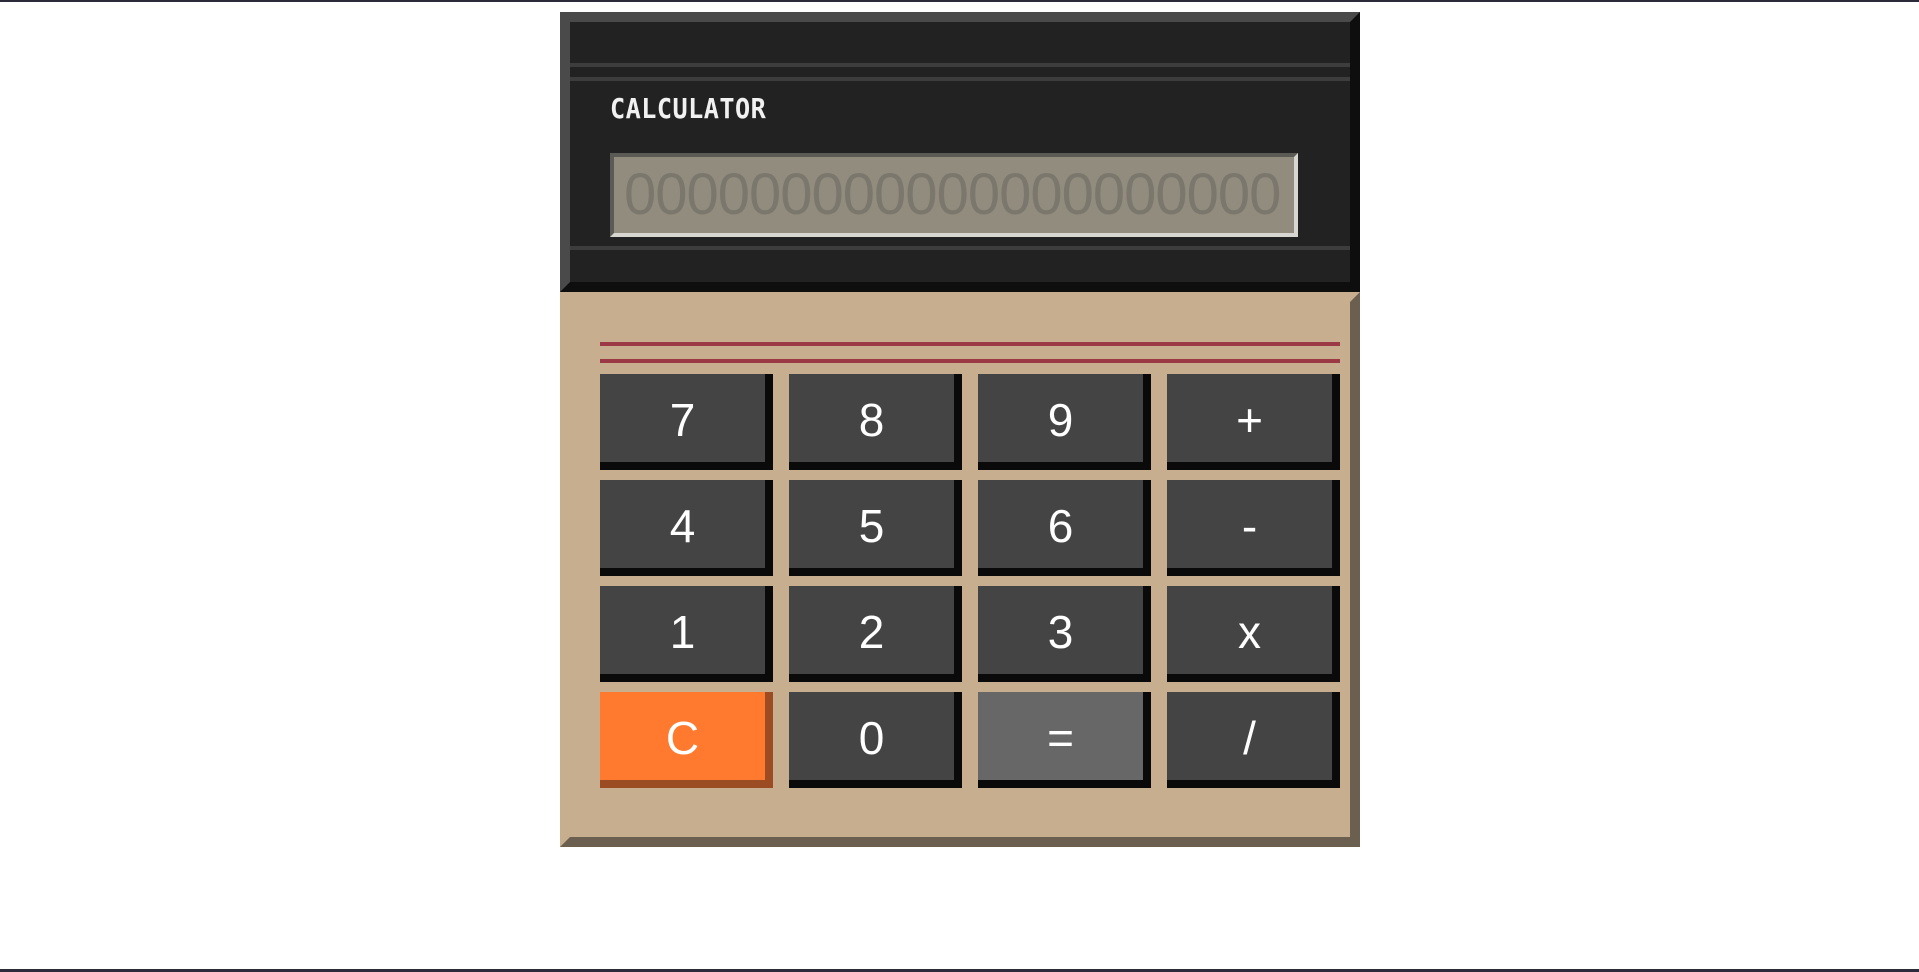 Image resolution: width=1919 pixels, height=972 pixels. What do you see at coordinates (1253, 422) in the screenshot?
I see `key-plus: +` at bounding box center [1253, 422].